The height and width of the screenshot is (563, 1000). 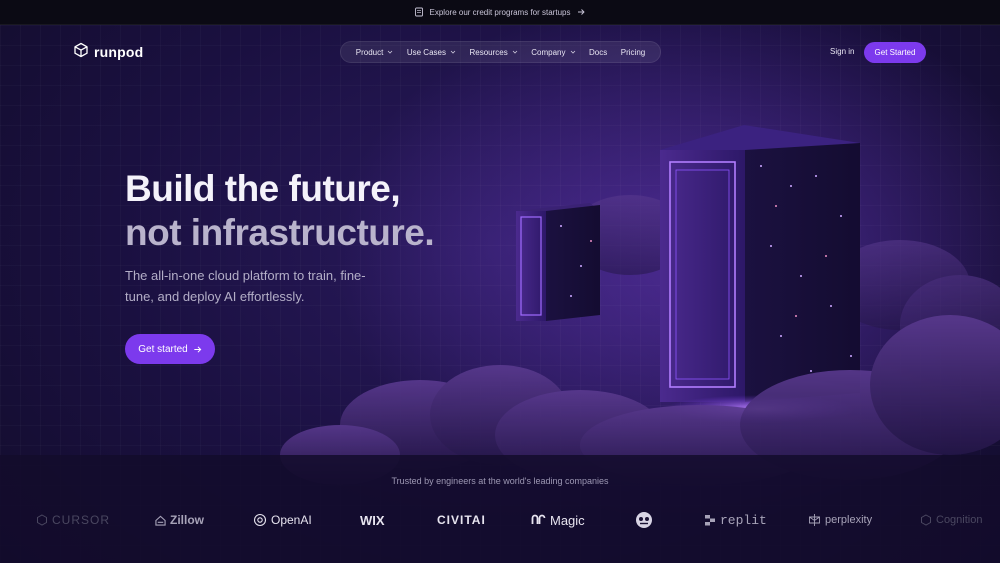 I want to click on logo-openai: OpenAI, so click(x=282, y=520).